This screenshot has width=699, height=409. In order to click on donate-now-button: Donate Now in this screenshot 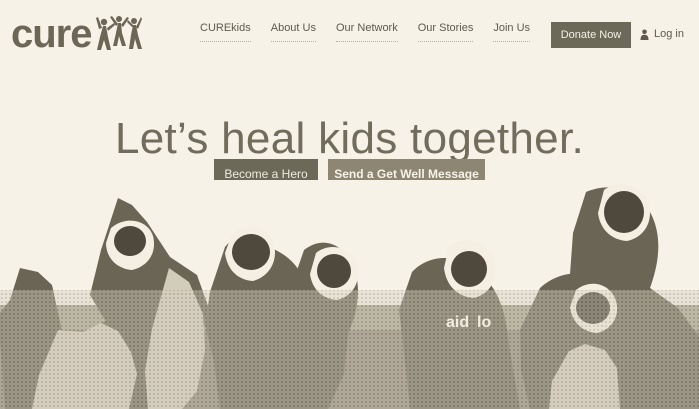, I will do `click(591, 35)`.